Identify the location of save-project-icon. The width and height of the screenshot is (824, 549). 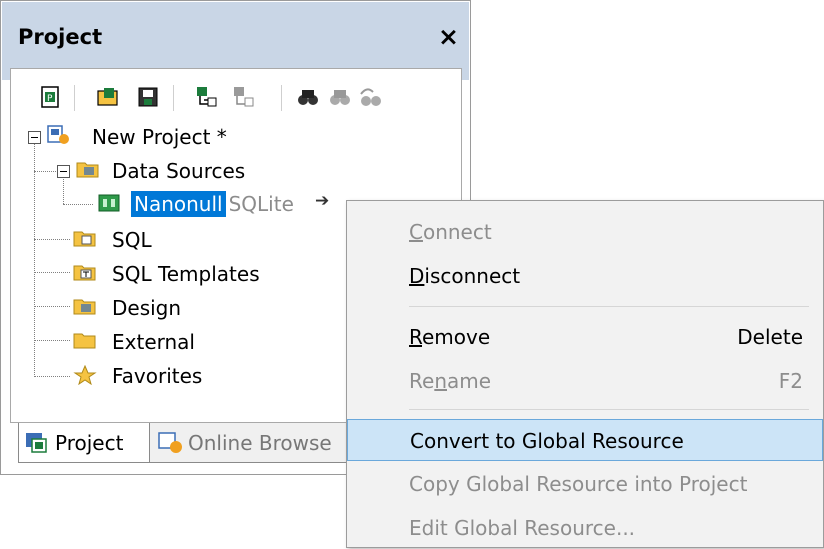
(148, 97).